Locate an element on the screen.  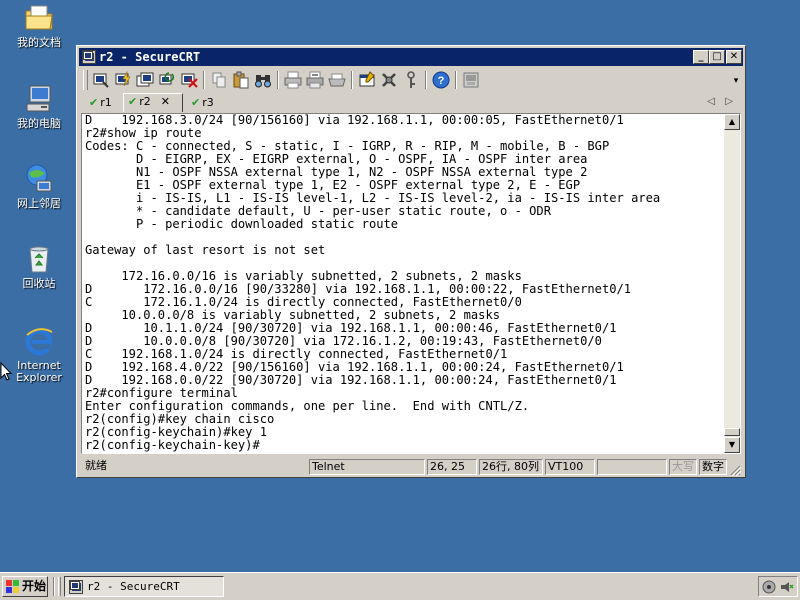
print-selection-icon is located at coordinates (315, 80).